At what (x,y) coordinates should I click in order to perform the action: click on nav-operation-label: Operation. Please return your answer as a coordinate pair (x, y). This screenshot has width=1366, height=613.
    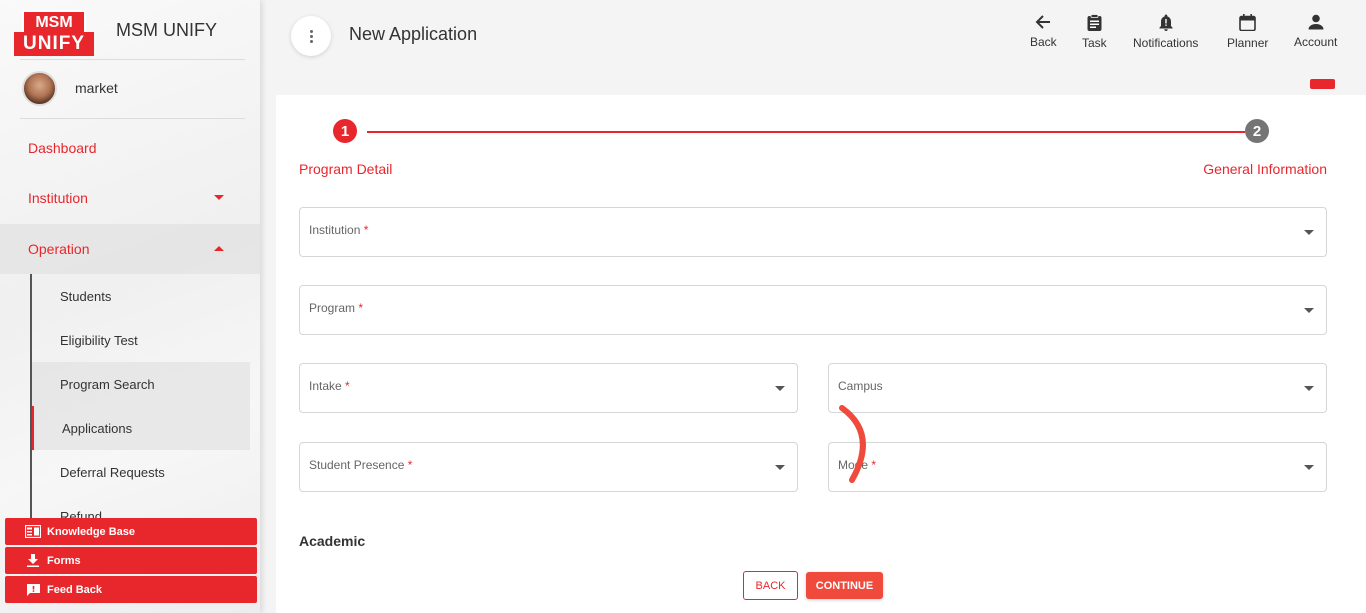
    Looking at the image, I should click on (59, 249).